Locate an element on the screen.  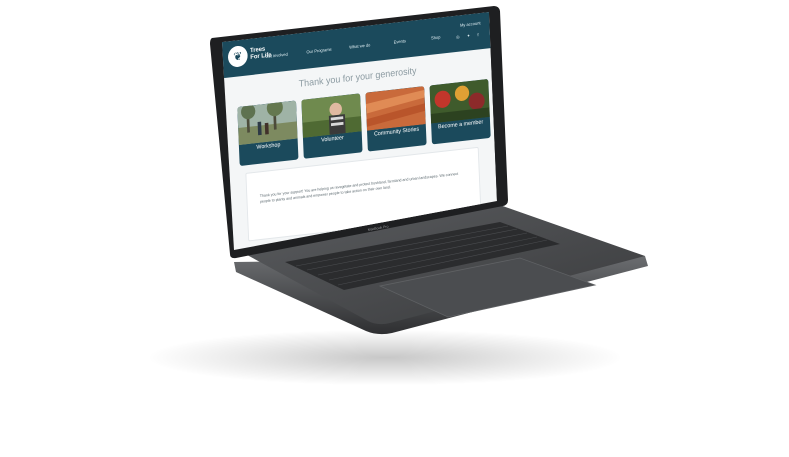
card-volunteer: Volunteer is located at coordinates (332, 126).